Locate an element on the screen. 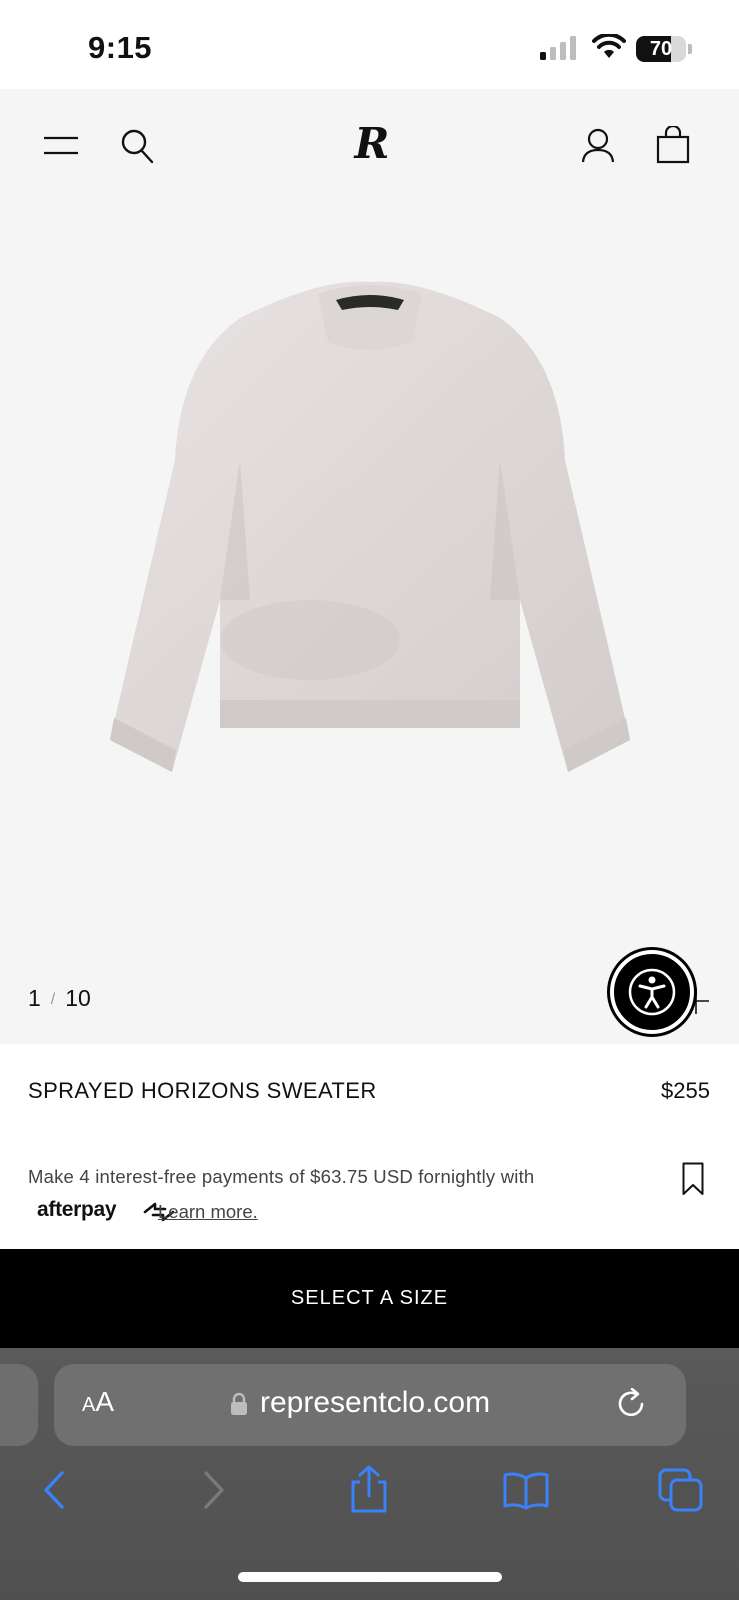 The width and height of the screenshot is (739, 1600). forward-icon is located at coordinates (214, 1490).